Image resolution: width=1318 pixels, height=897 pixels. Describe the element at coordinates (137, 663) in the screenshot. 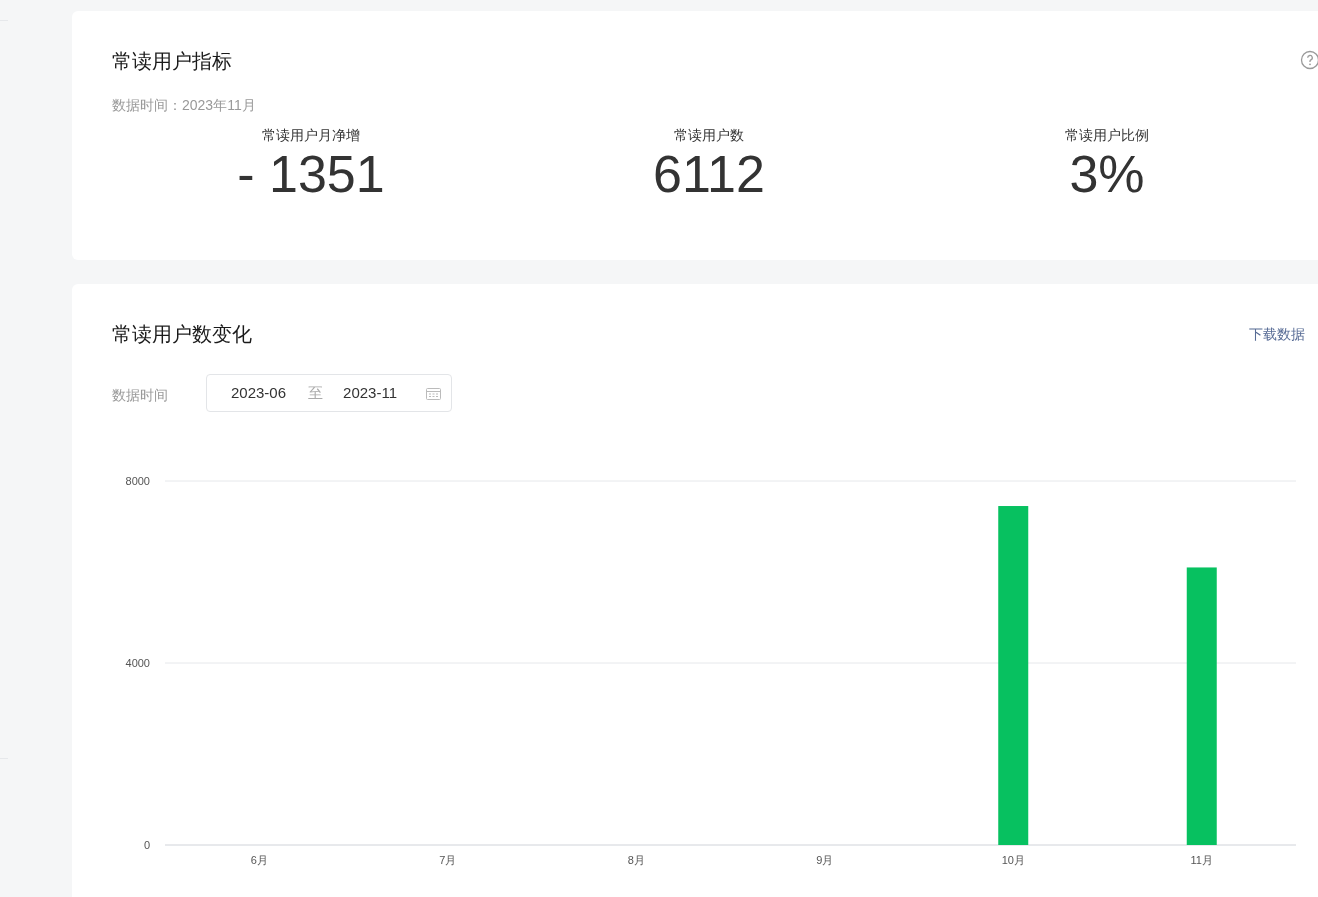

I see `y-axis-label: 4000` at that location.